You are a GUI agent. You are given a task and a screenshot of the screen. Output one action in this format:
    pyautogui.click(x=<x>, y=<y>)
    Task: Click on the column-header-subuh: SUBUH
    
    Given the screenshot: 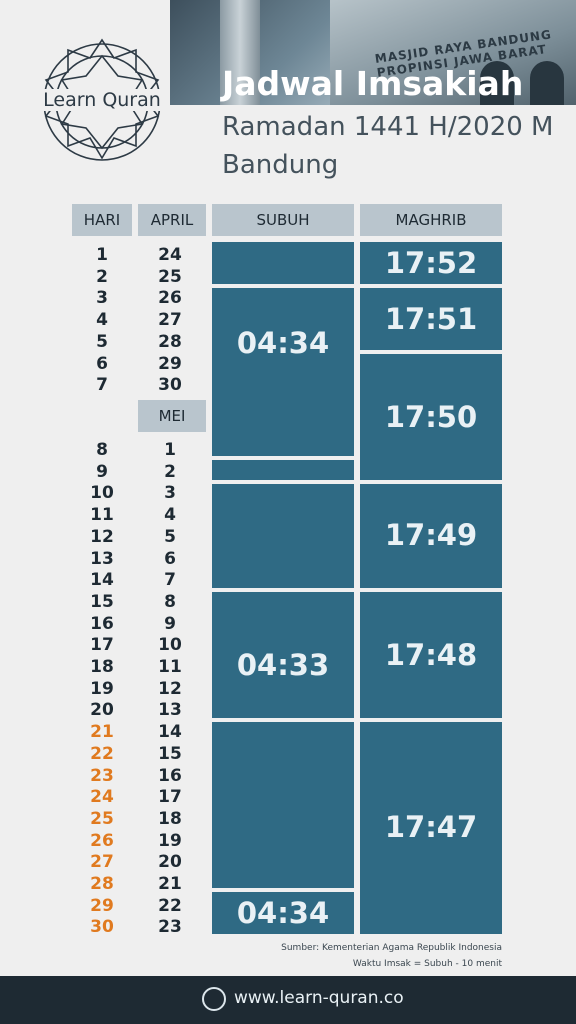 What is the action you would take?
    pyautogui.click(x=283, y=220)
    